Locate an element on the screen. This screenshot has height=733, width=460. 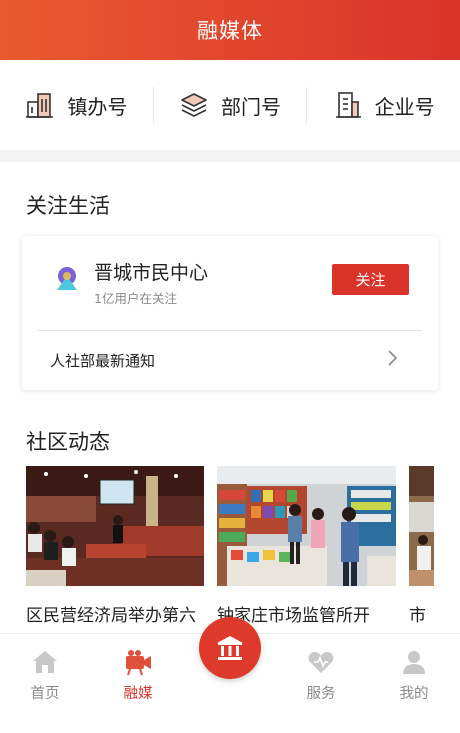
account-type-town: 镇办号 is located at coordinates (76, 105).